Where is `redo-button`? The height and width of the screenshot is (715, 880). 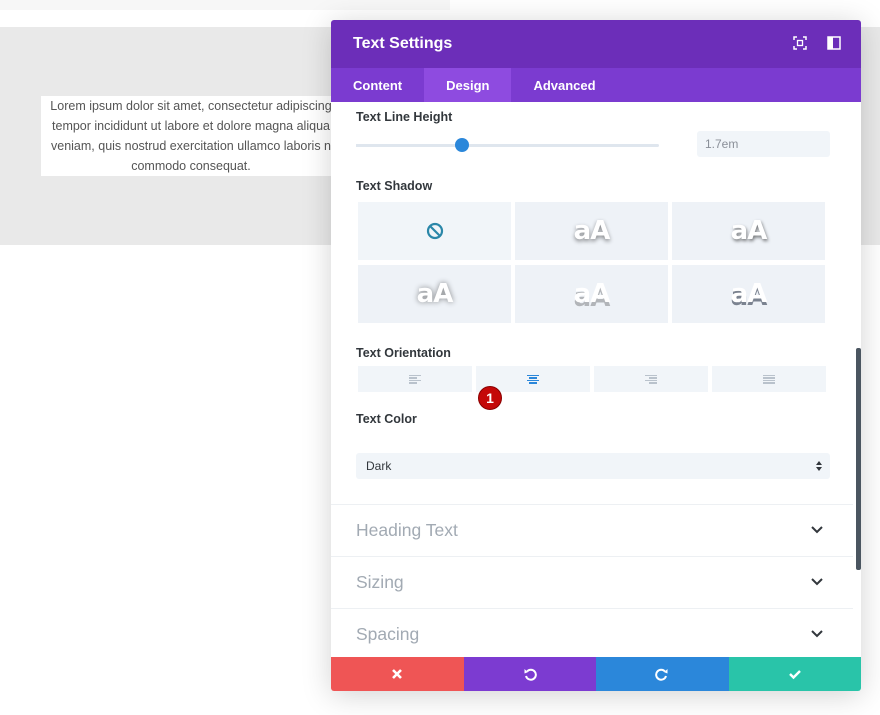
redo-button is located at coordinates (662, 674).